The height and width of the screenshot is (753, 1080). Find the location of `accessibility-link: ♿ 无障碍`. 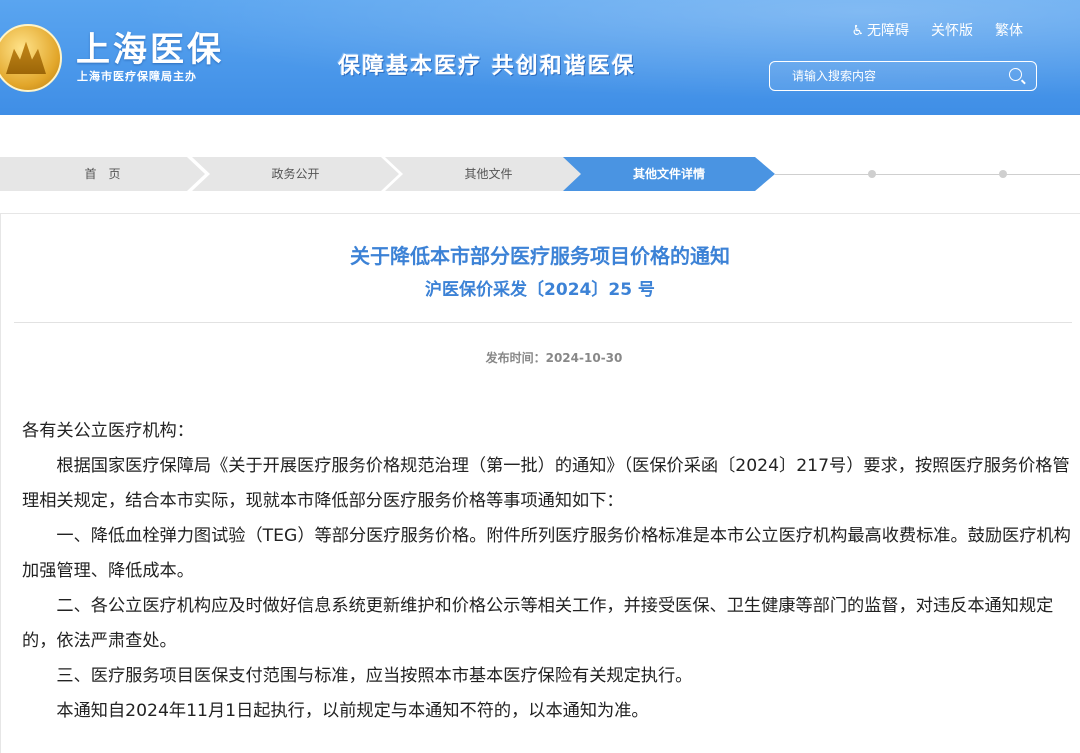

accessibility-link: ♿ 无障碍 is located at coordinates (880, 30).